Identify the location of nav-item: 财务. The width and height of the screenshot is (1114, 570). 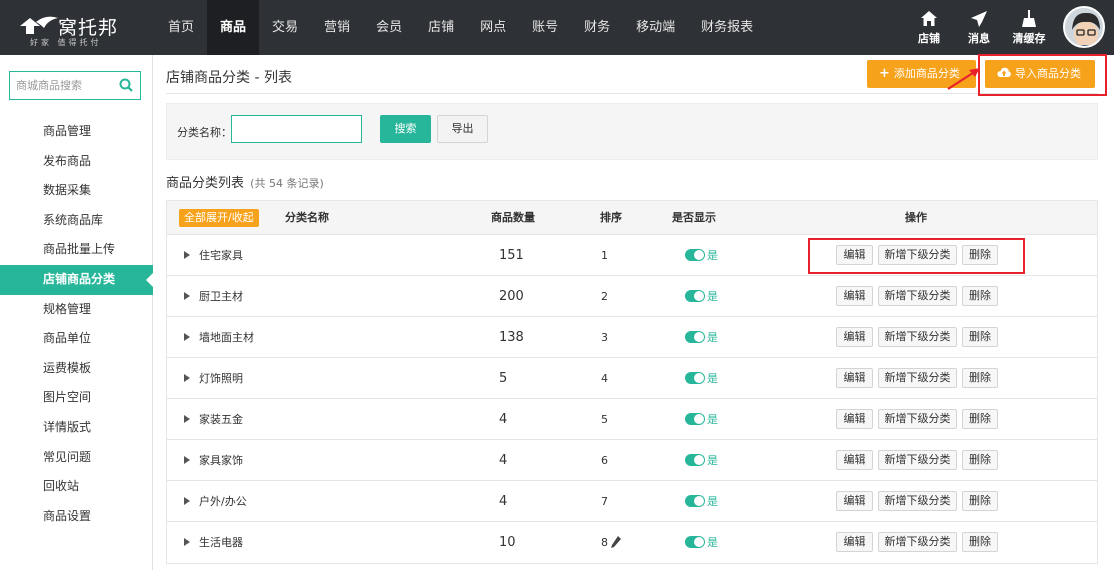
(597, 27).